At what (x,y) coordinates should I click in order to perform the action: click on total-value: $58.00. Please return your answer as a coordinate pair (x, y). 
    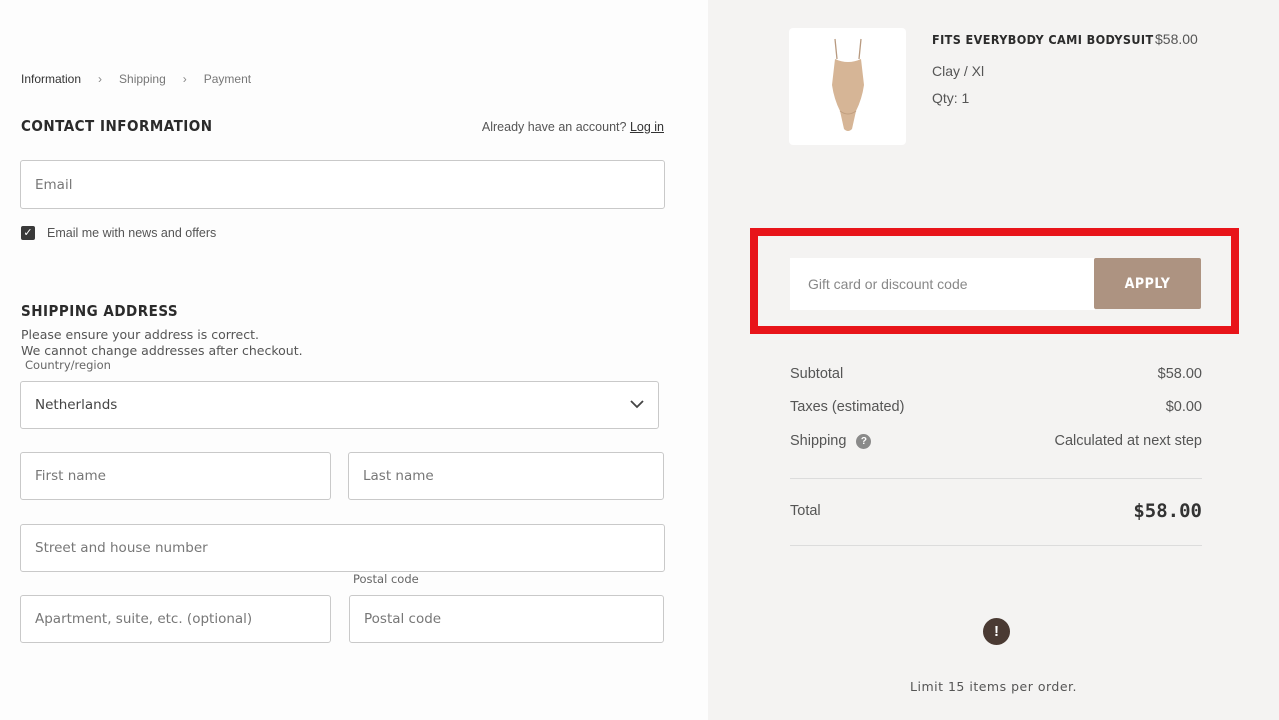
    Looking at the image, I should click on (1167, 511).